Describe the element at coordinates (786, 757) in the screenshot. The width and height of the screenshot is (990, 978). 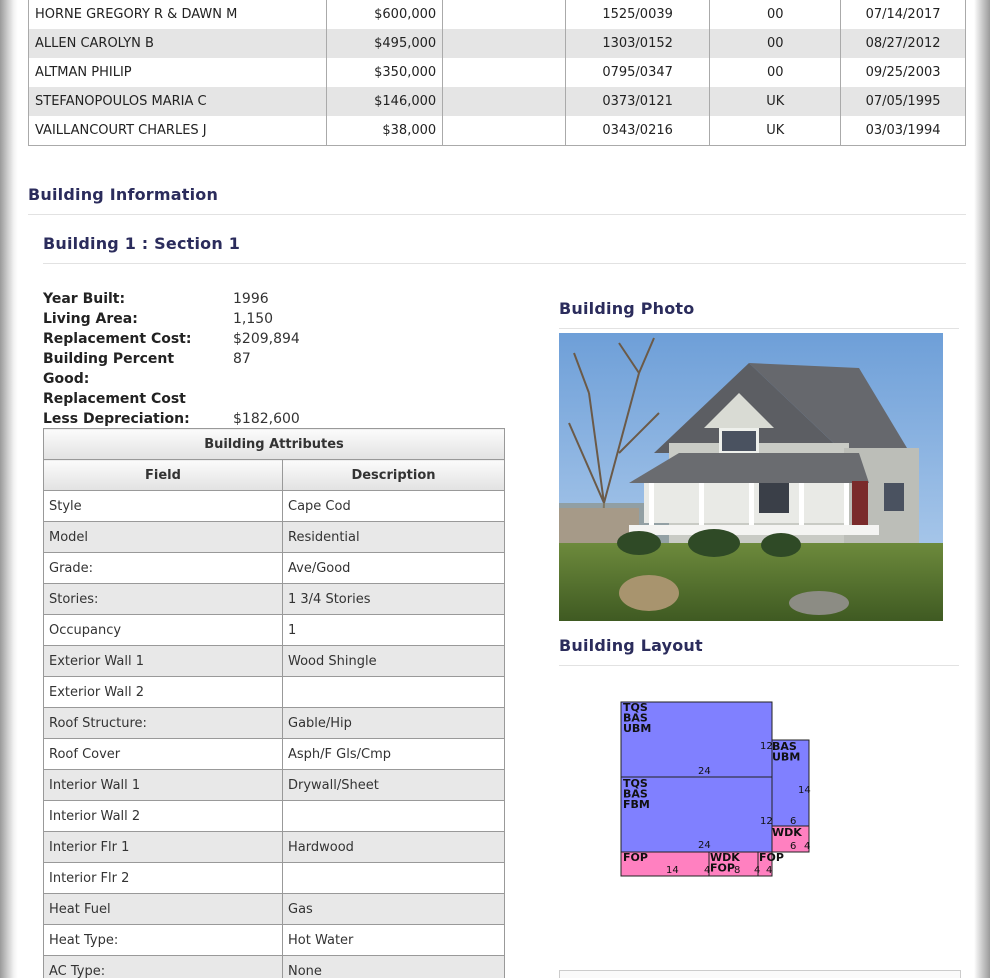
I see `side-block-label: UBM` at that location.